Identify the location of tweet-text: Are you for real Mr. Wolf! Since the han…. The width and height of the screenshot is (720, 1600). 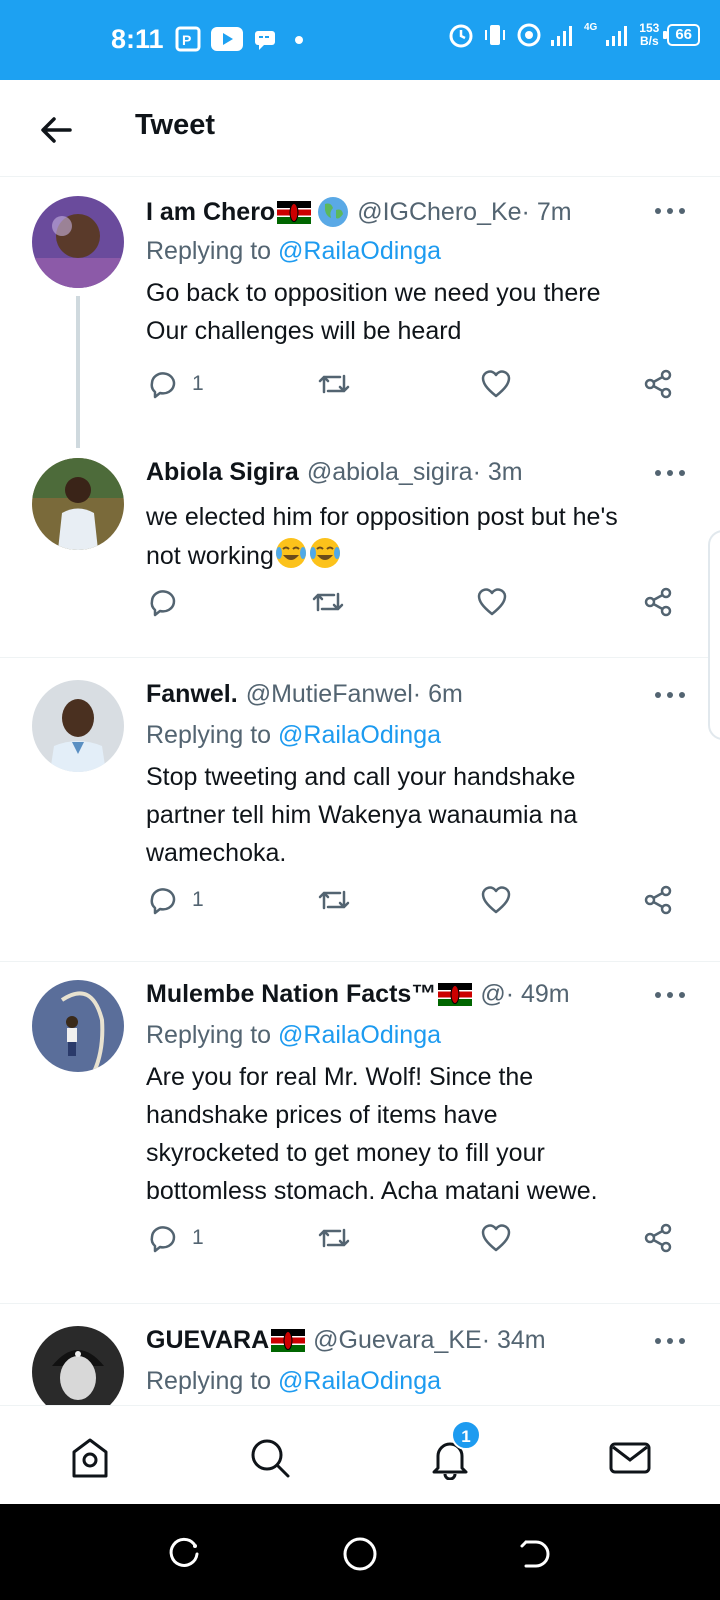
(418, 1134).